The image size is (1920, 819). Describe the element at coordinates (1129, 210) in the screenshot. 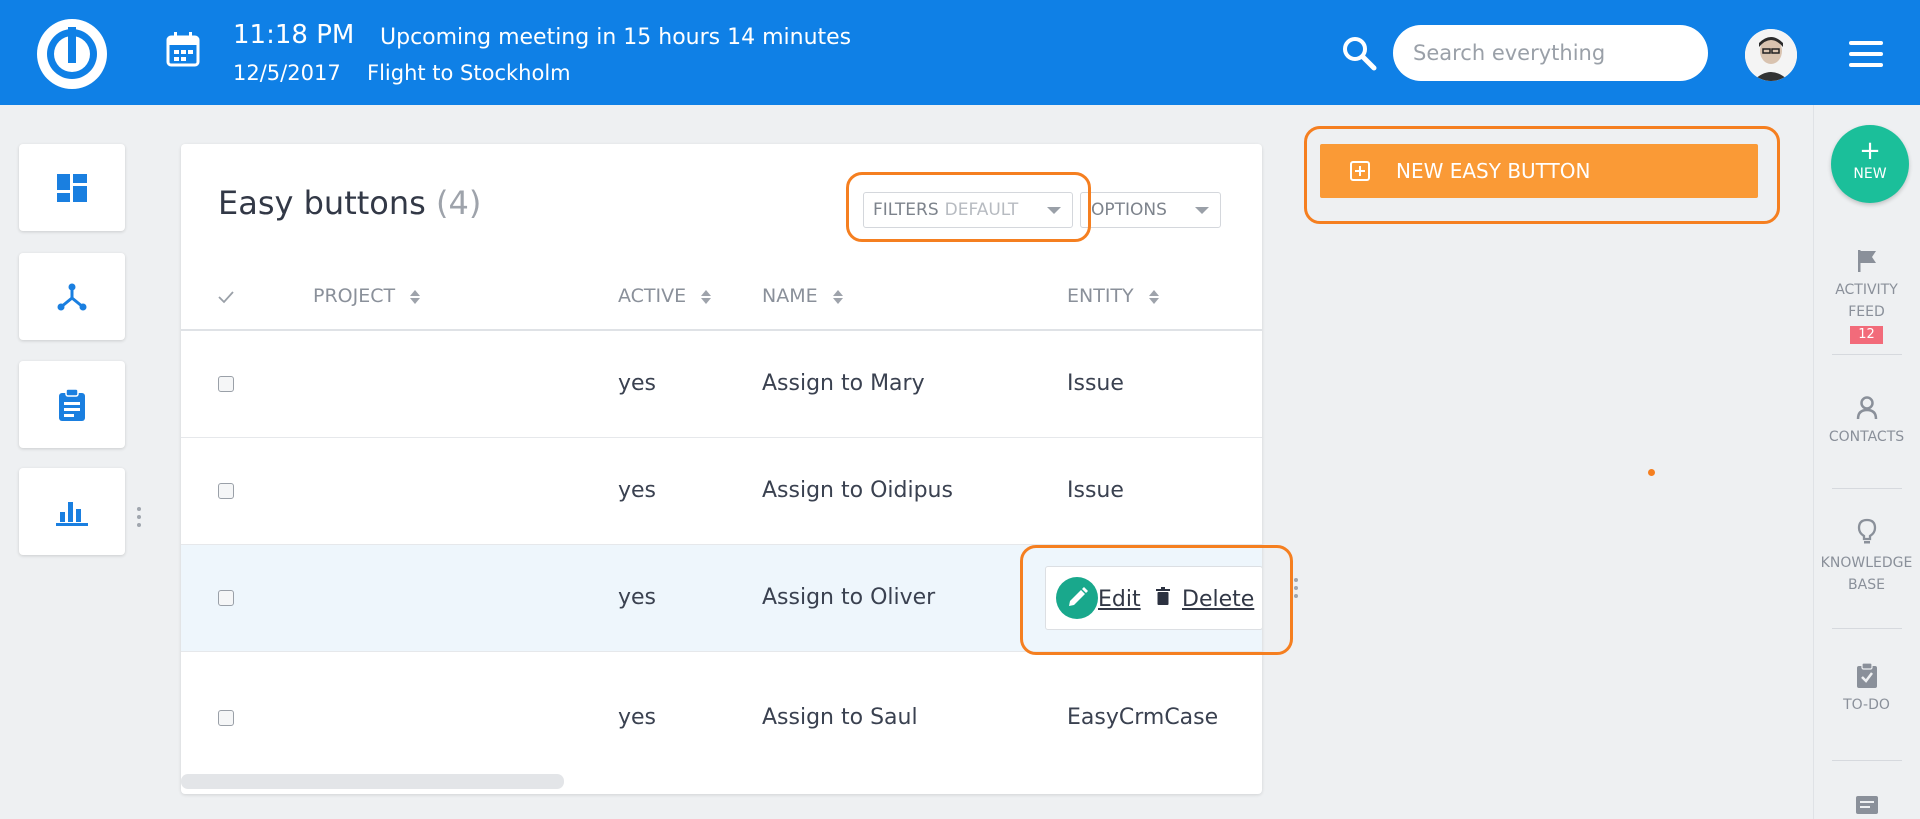

I see `options-label: OPTIONS` at that location.